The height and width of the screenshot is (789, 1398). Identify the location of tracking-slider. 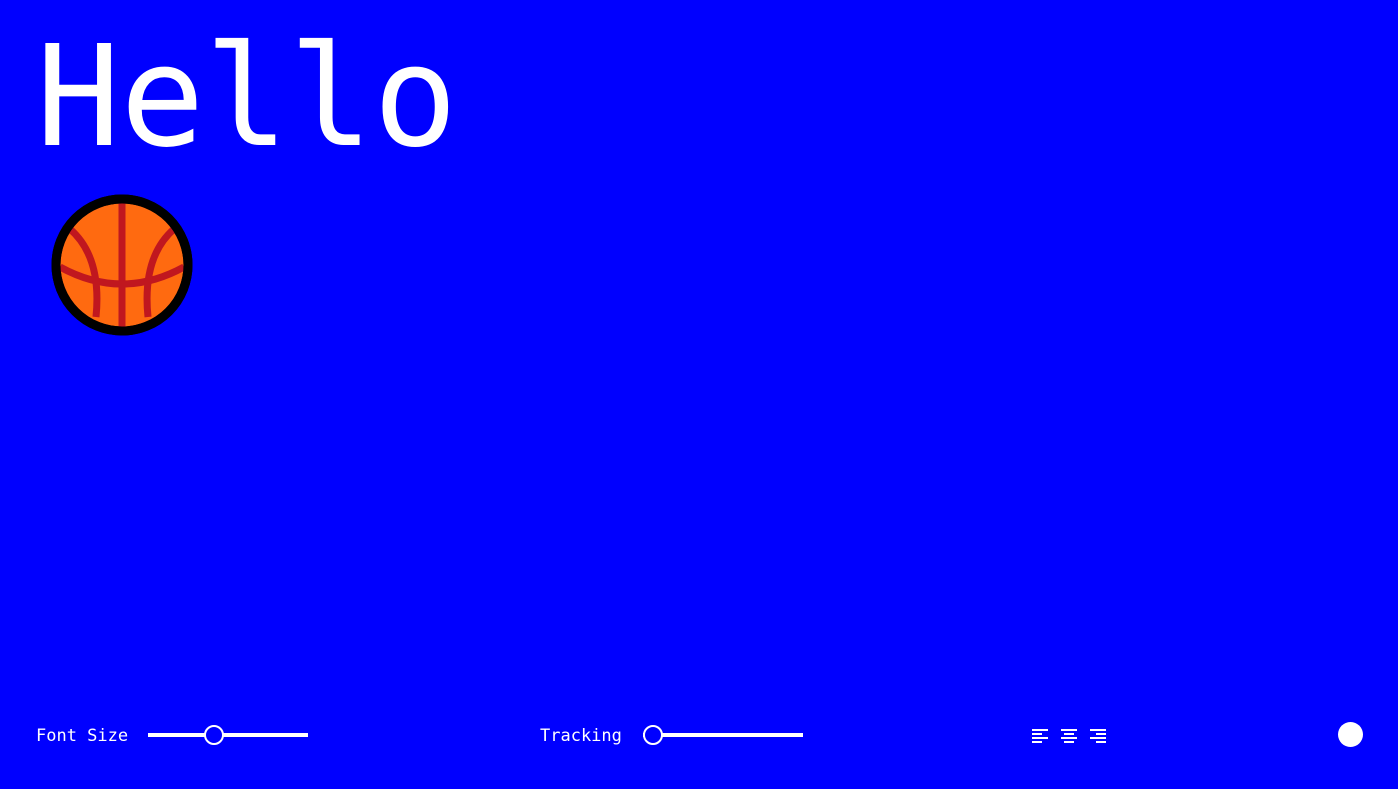
(722, 735).